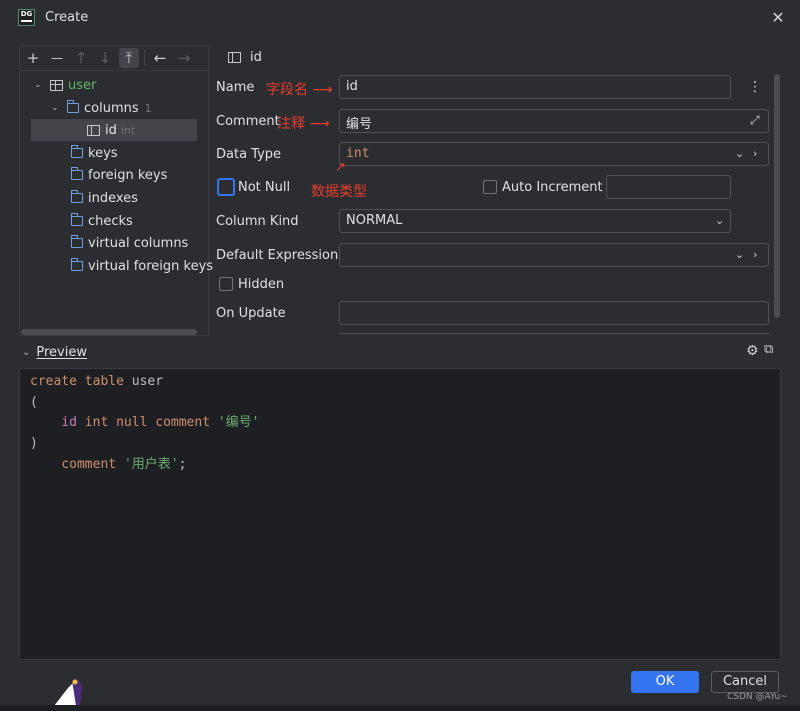 This screenshot has height=711, width=800. I want to click on preview-header: ⌄ Preview, so click(54, 352).